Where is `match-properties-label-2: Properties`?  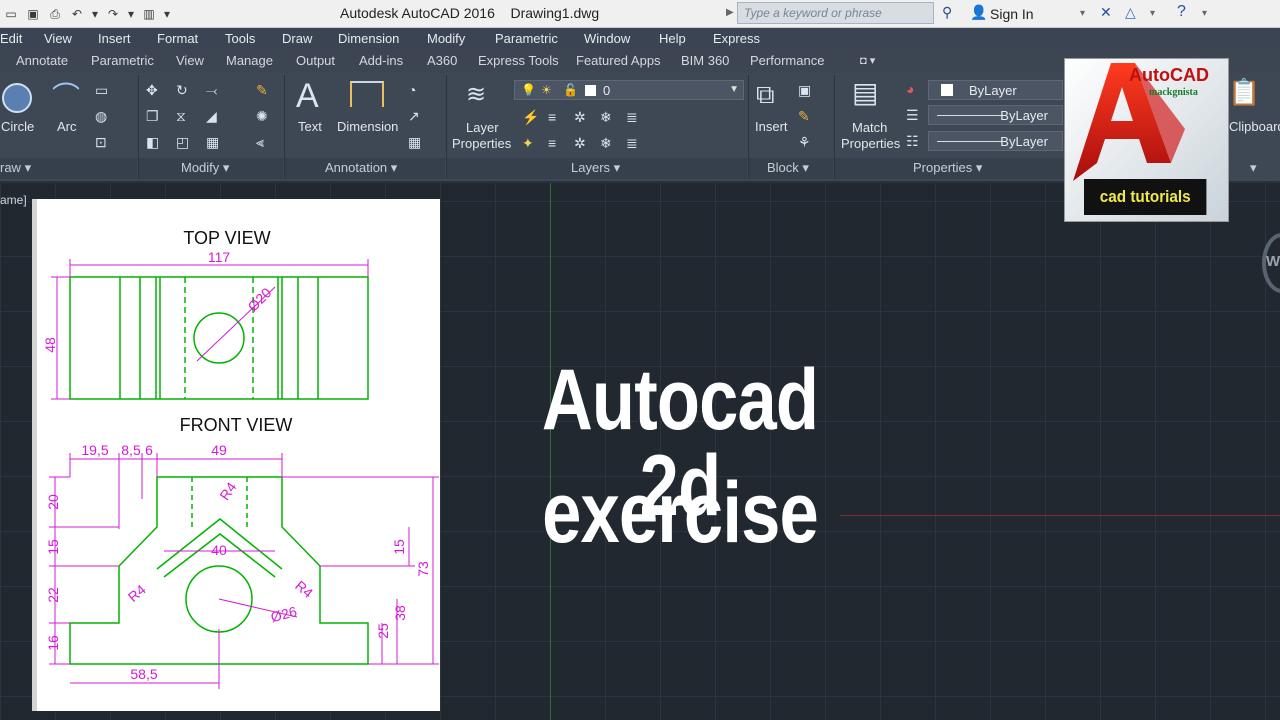
match-properties-label-2: Properties is located at coordinates (870, 143).